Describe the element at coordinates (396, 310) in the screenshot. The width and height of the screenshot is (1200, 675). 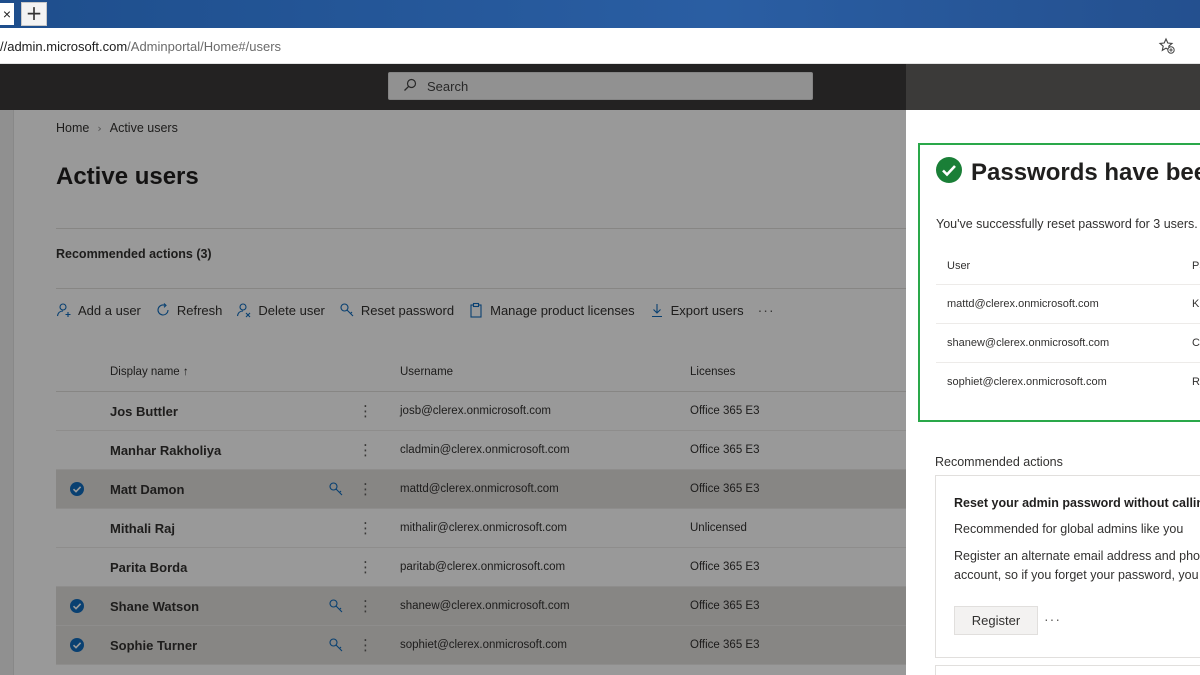
I see `reset-password-button: Reset password` at that location.